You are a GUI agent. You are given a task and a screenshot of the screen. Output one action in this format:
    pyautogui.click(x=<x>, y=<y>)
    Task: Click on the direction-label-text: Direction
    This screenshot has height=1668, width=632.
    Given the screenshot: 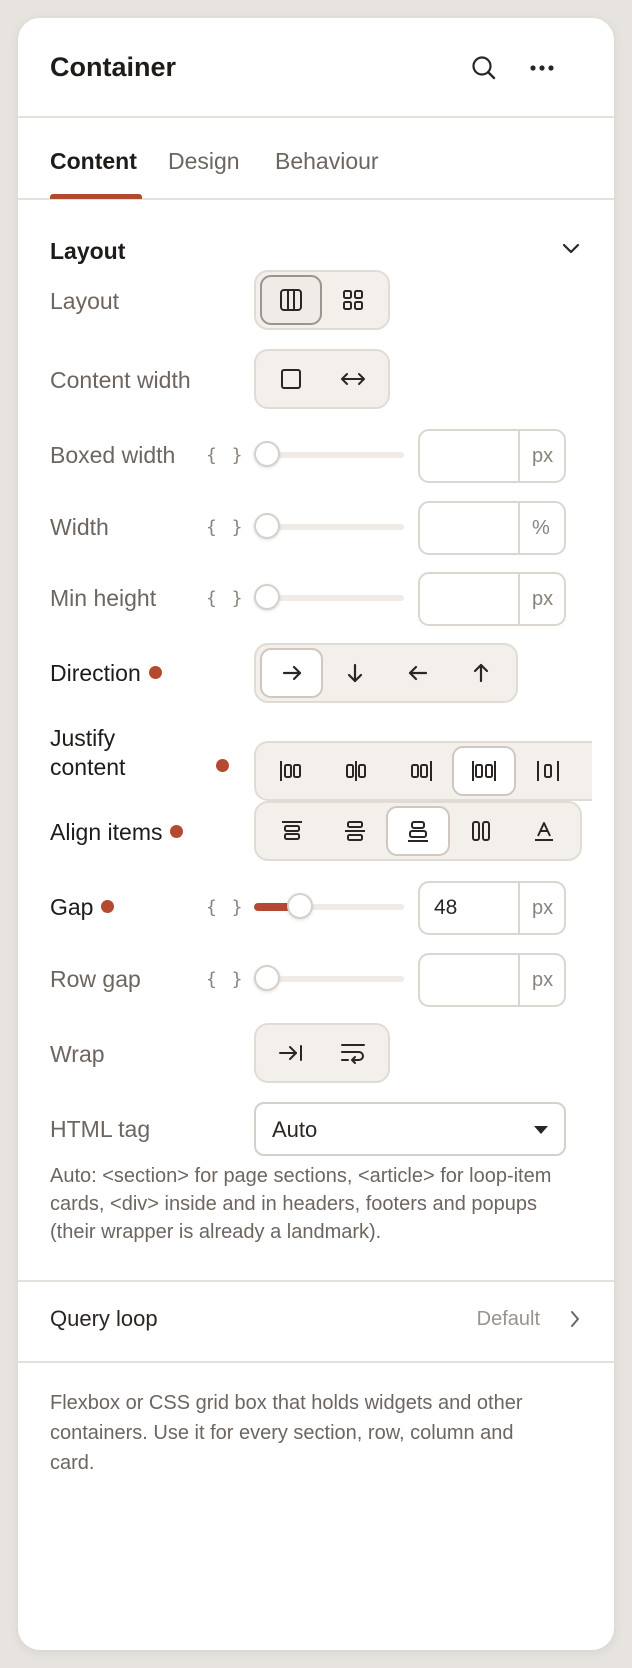 What is the action you would take?
    pyautogui.click(x=95, y=673)
    